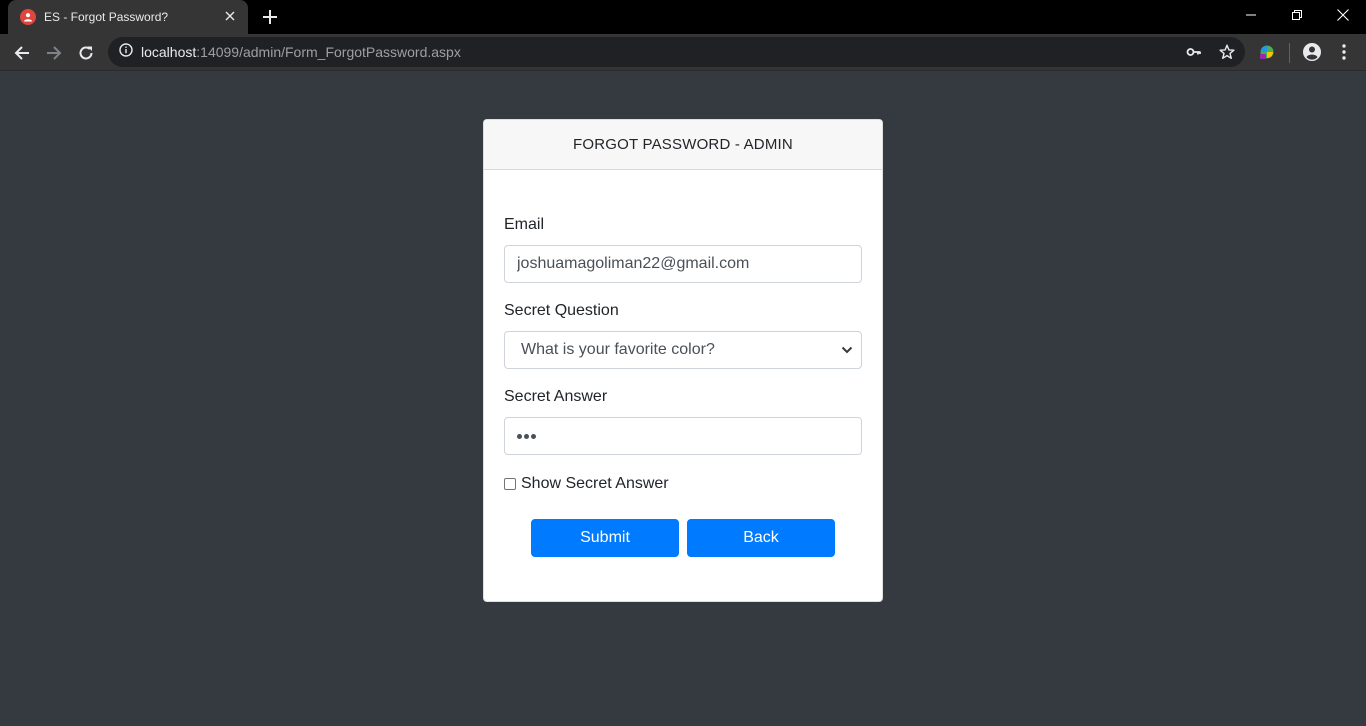 The image size is (1366, 726). I want to click on secret-answer-field, so click(683, 436).